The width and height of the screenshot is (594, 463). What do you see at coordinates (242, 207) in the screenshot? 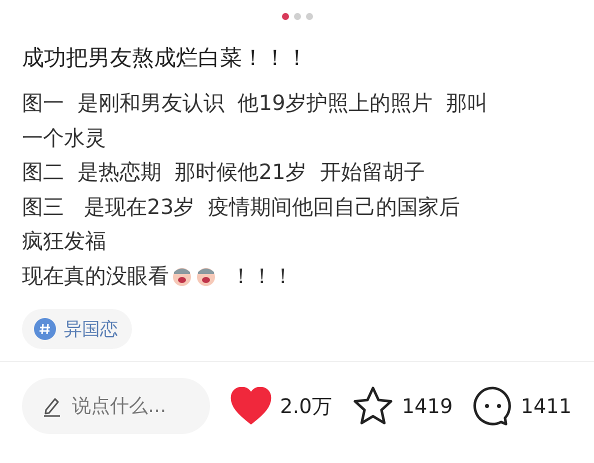
I see `post-text: 图三 是现在23岁 疫情期间他回自己的国家后` at bounding box center [242, 207].